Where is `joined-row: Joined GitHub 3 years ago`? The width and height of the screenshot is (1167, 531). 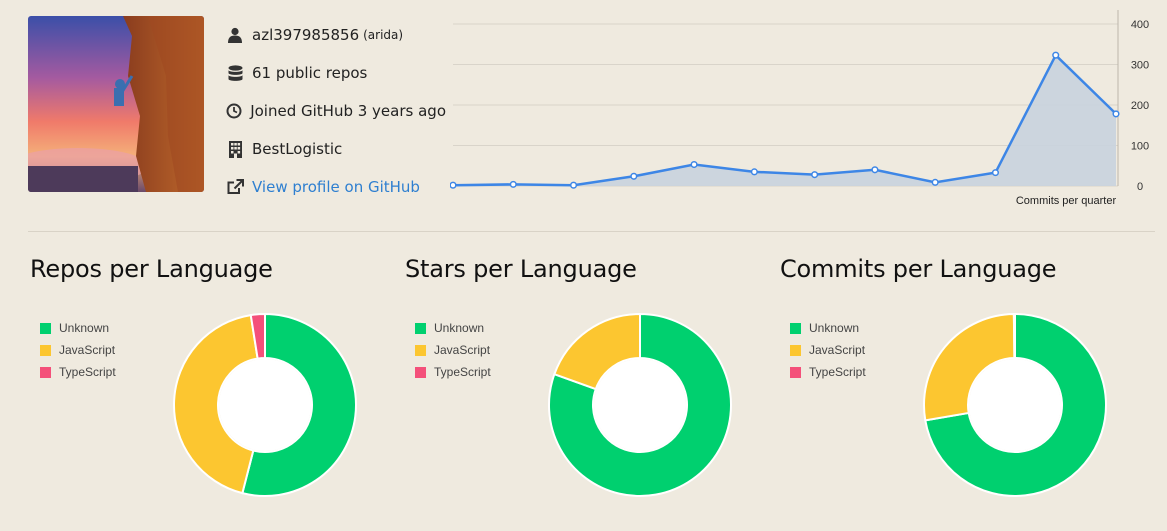 joined-row: Joined GitHub 3 years ago is located at coordinates (336, 111).